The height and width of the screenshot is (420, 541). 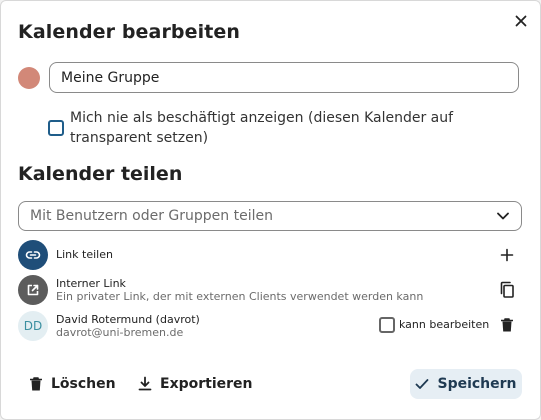 I want to click on check-icon, so click(x=422, y=384).